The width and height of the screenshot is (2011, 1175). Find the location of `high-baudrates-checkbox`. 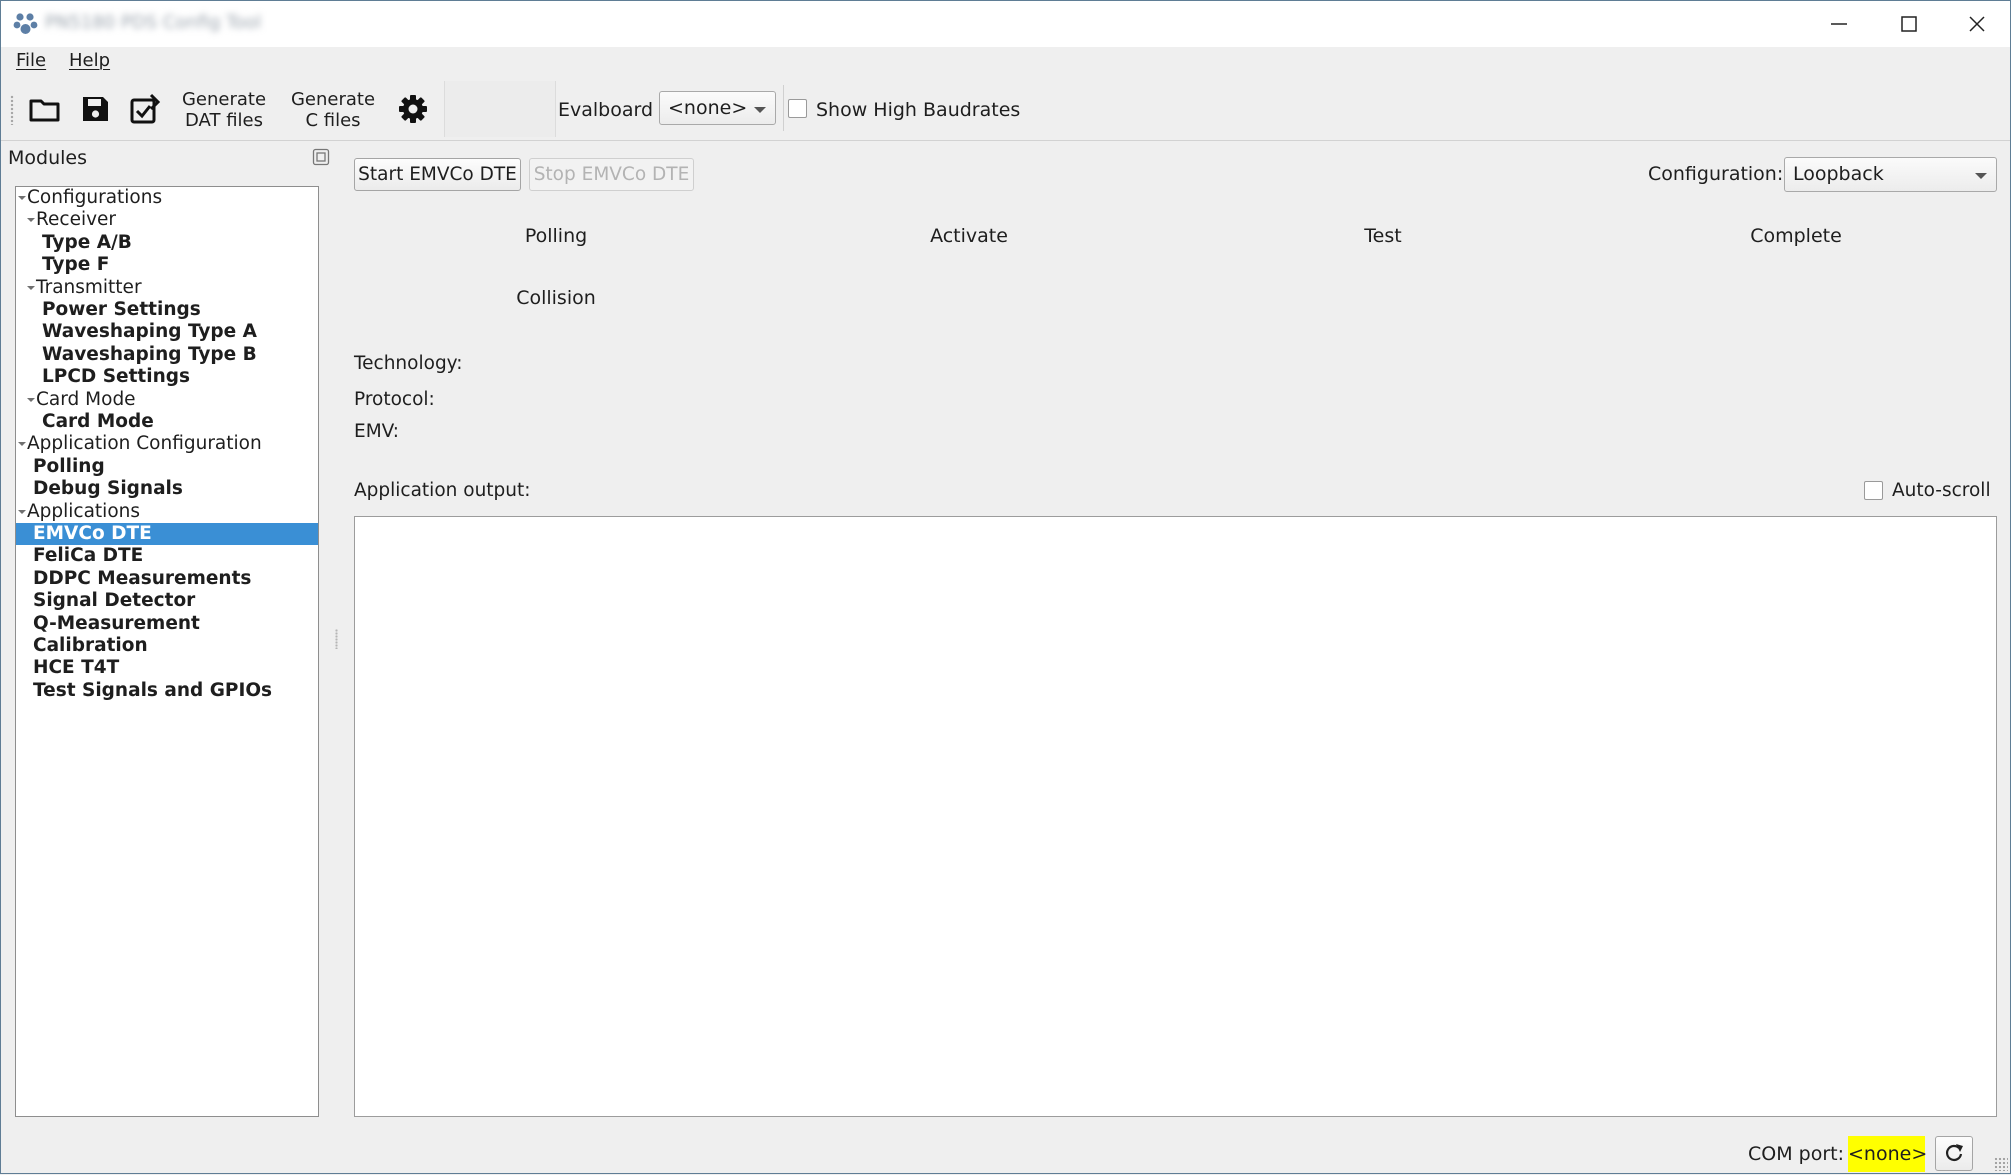

high-baudrates-checkbox is located at coordinates (797, 108).